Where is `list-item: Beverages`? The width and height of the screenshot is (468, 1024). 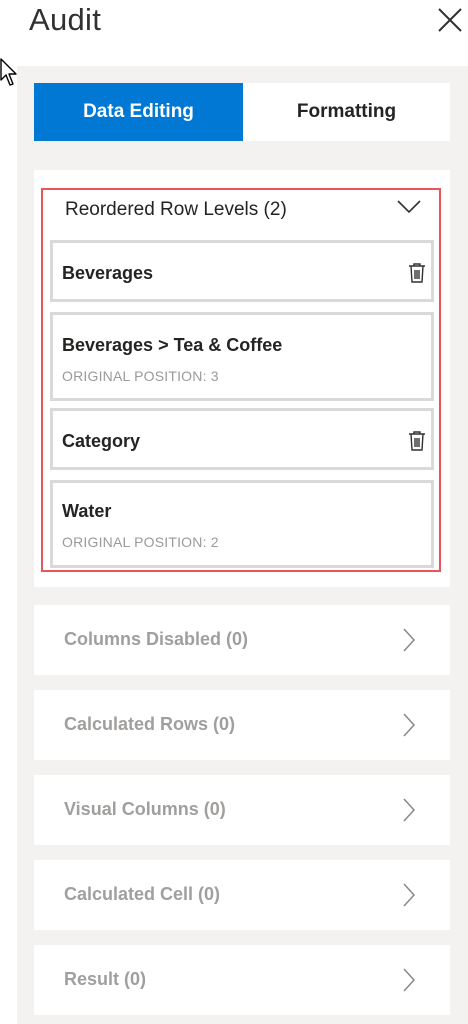 list-item: Beverages is located at coordinates (242, 271).